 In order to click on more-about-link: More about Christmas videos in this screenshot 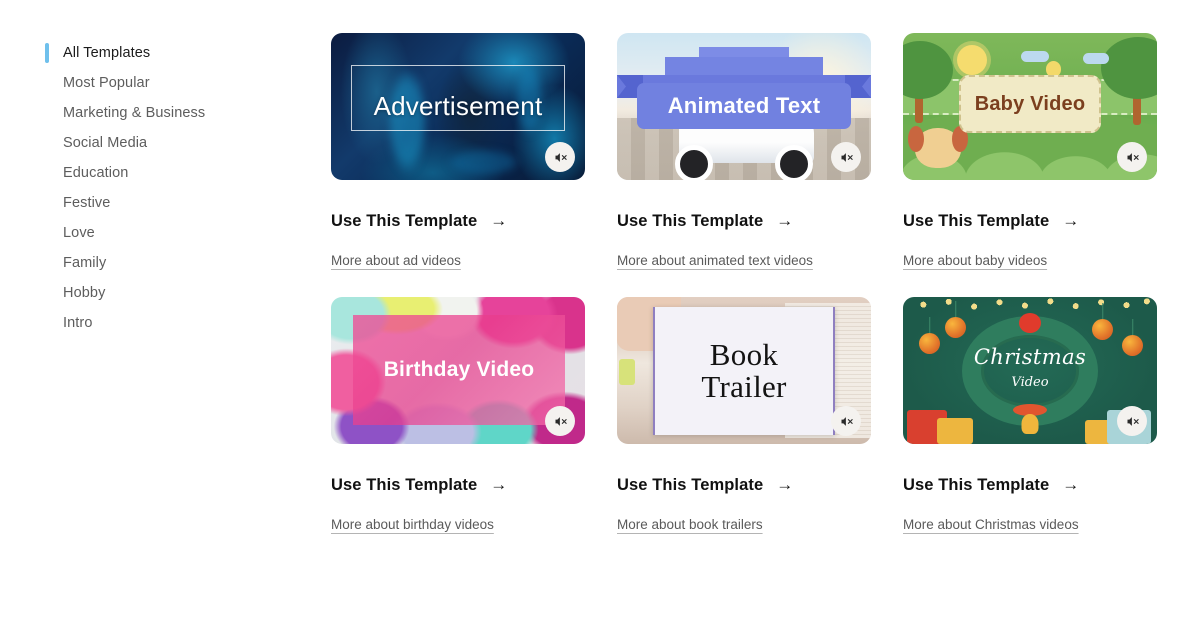, I will do `click(991, 524)`.